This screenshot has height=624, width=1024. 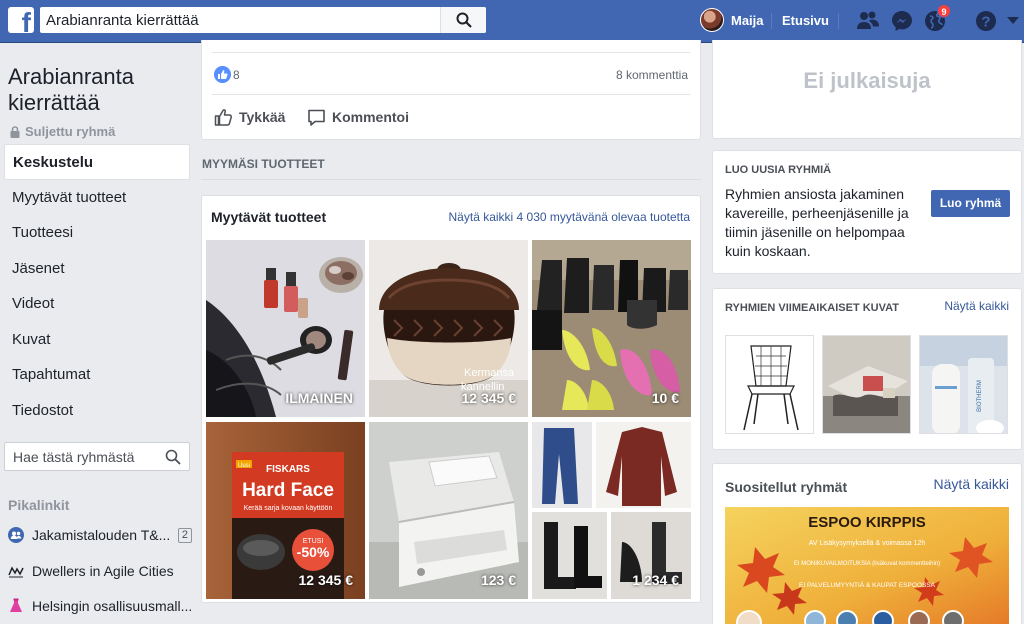 I want to click on product-tile: ILMAINEN, so click(x=285, y=328).